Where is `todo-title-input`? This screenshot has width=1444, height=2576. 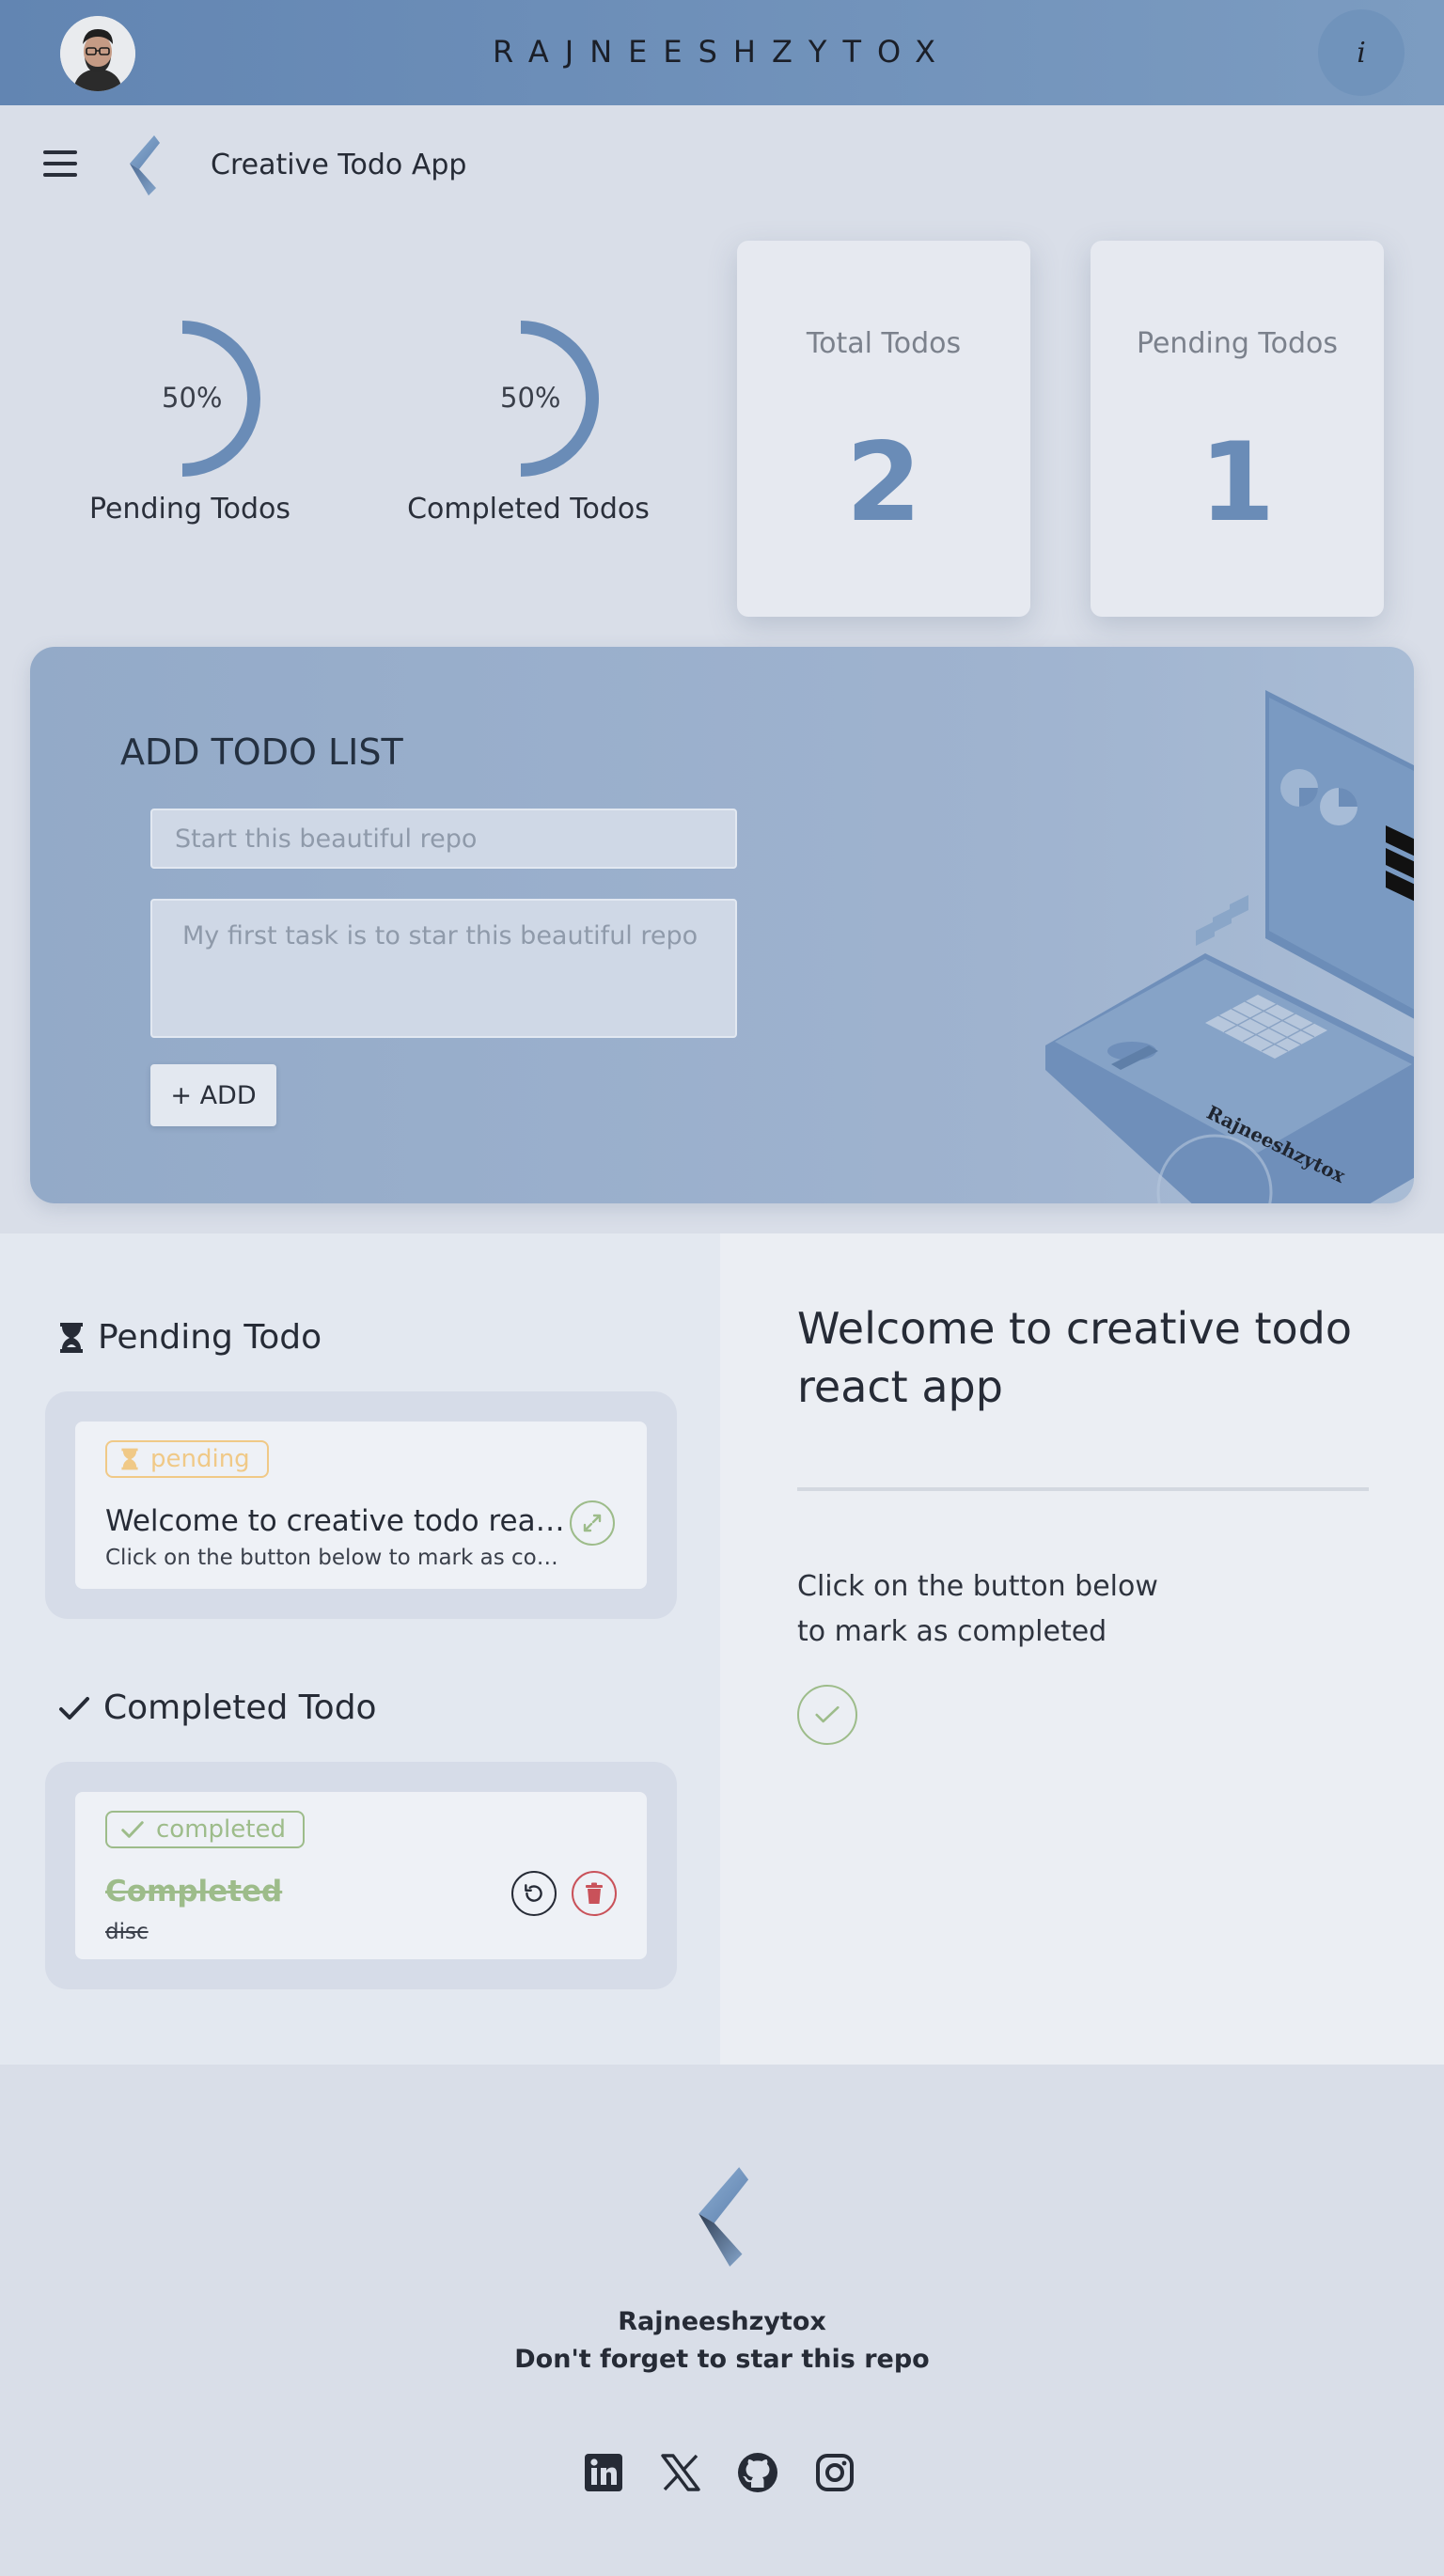
todo-title-input is located at coordinates (443, 839).